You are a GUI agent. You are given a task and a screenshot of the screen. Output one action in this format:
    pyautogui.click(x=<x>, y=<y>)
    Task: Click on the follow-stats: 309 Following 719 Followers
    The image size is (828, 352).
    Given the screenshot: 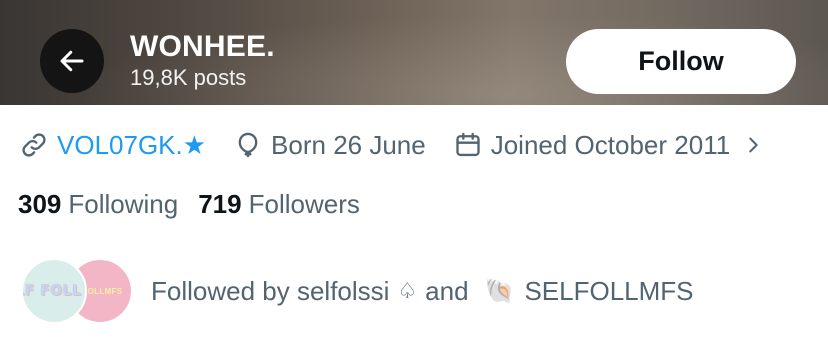 What is the action you would take?
    pyautogui.click(x=189, y=204)
    